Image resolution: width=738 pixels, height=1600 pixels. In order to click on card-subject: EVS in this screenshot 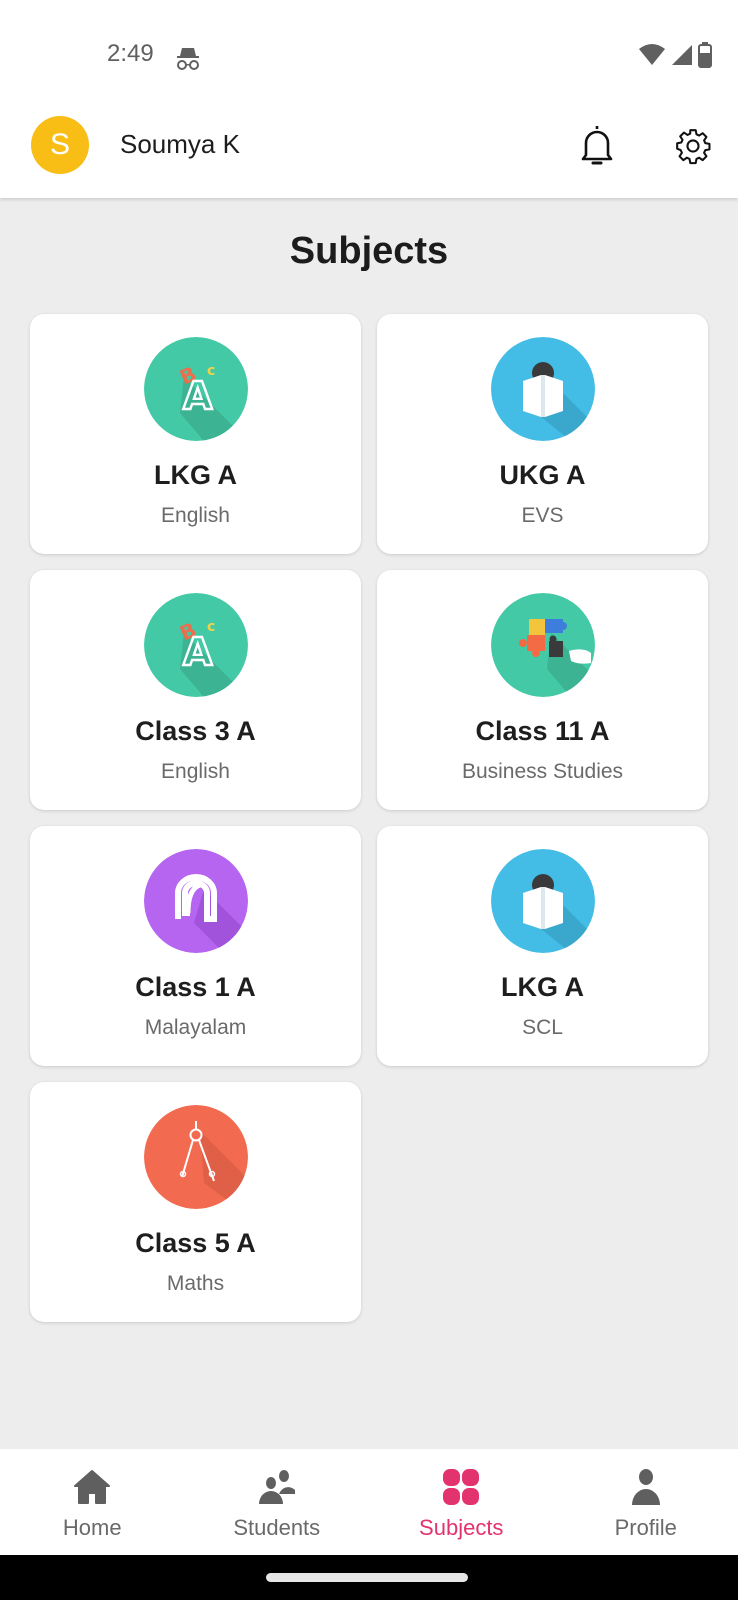, I will do `click(542, 515)`.